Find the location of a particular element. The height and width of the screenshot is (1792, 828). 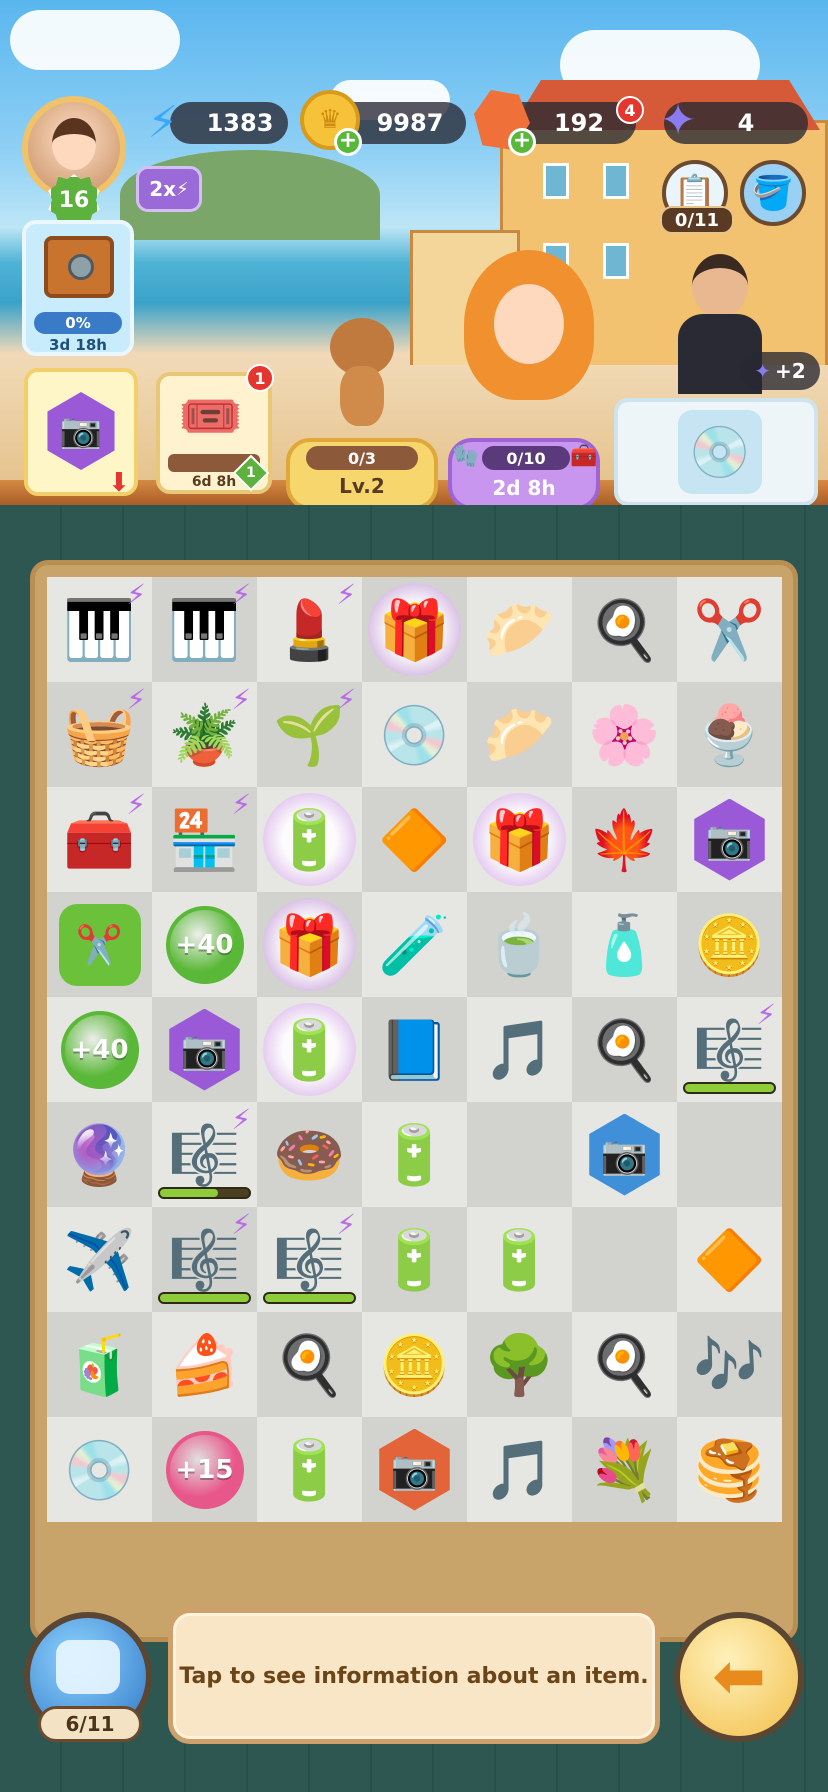

board-cell: 🌳 is located at coordinates (519, 1364).